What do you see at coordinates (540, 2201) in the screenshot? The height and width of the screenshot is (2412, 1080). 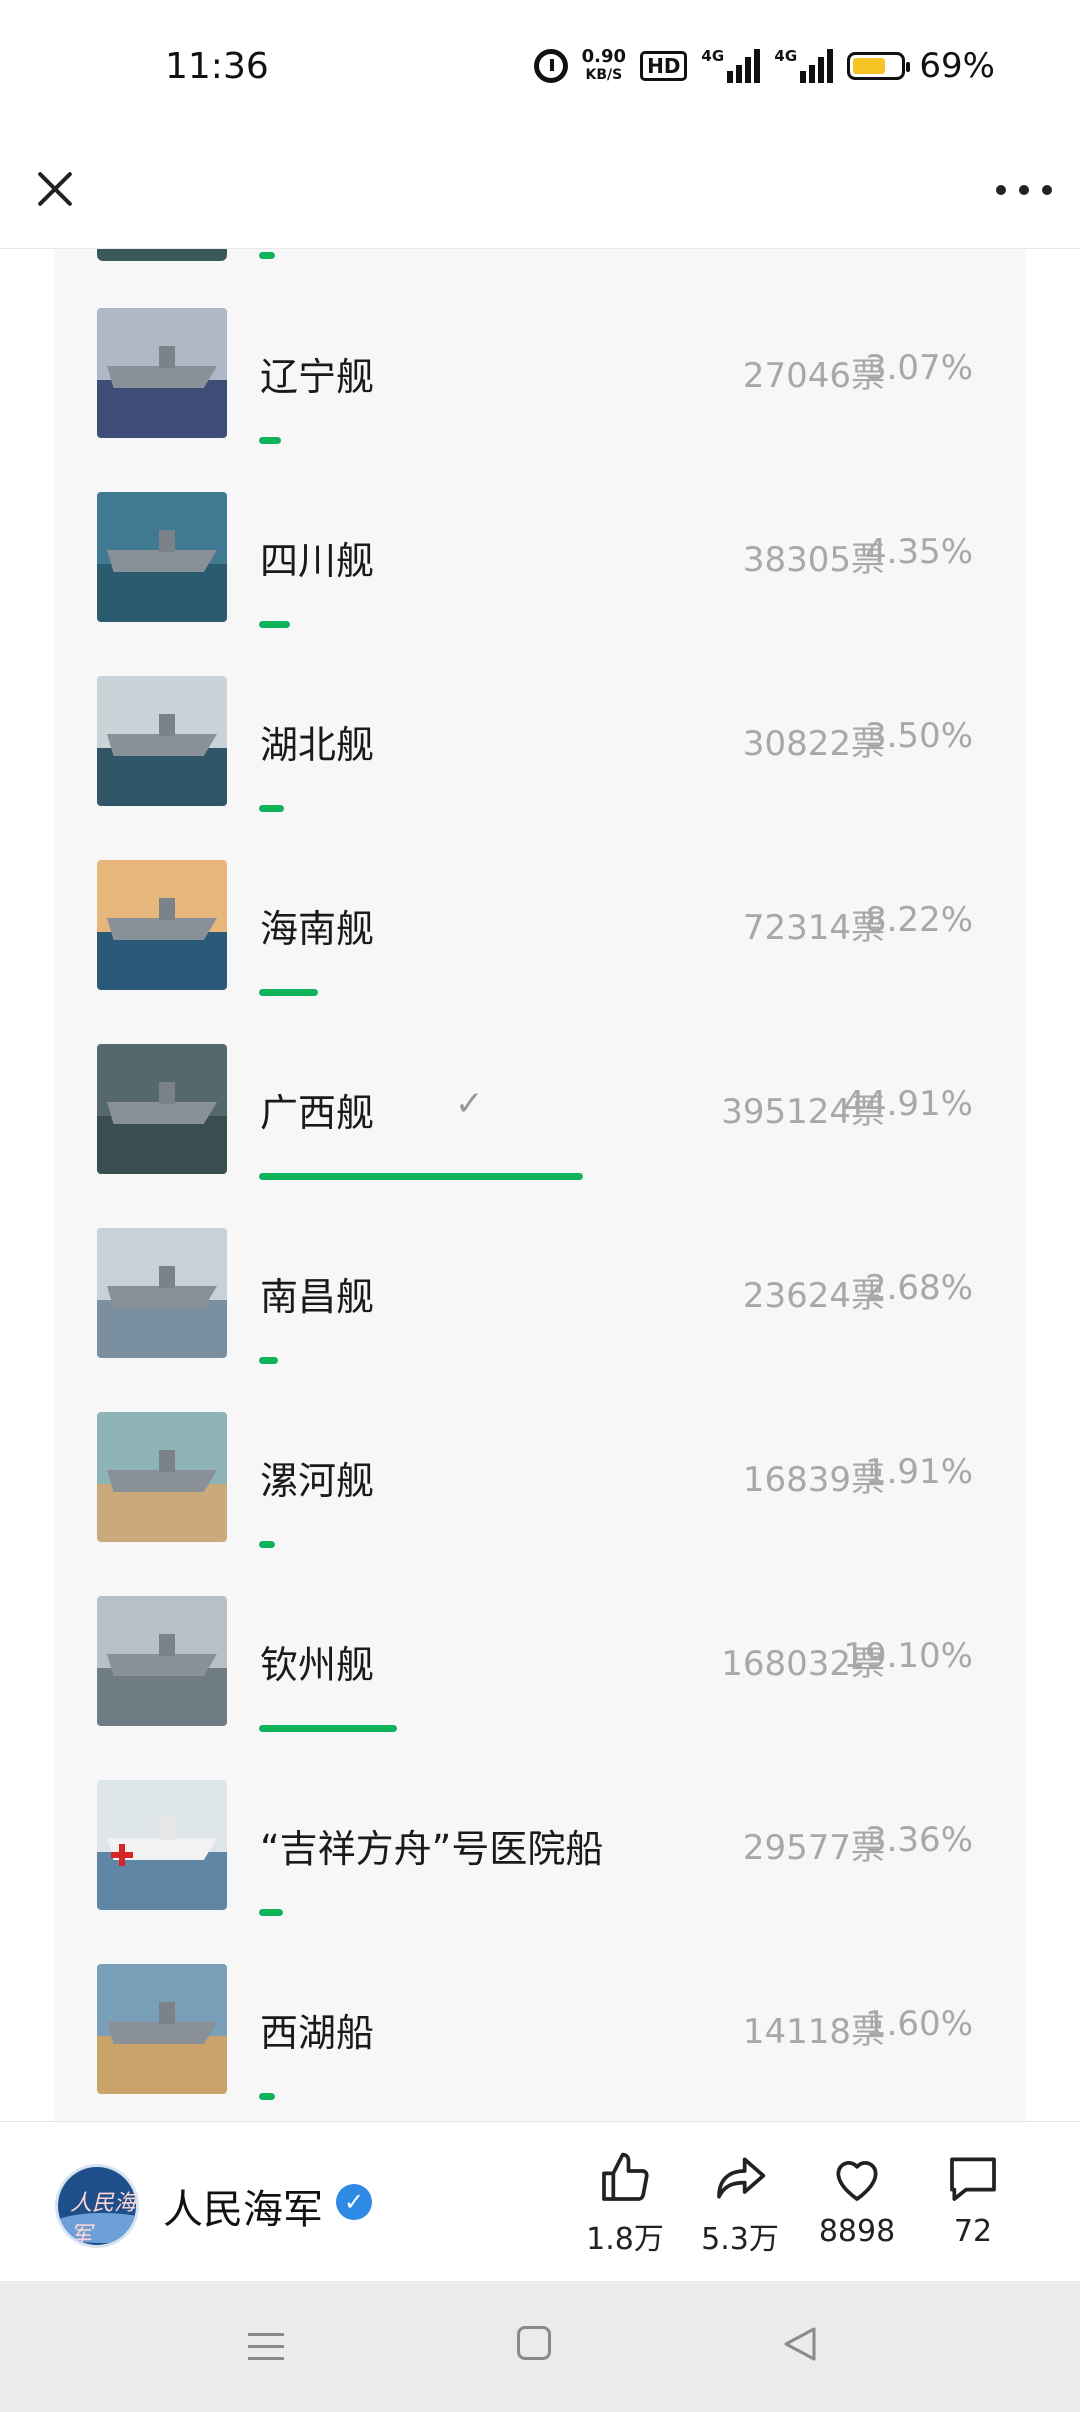 I see `bottom-action-bar: 人民海军 人民海军 ✓ 1.8万 5.3万 8898 72` at bounding box center [540, 2201].